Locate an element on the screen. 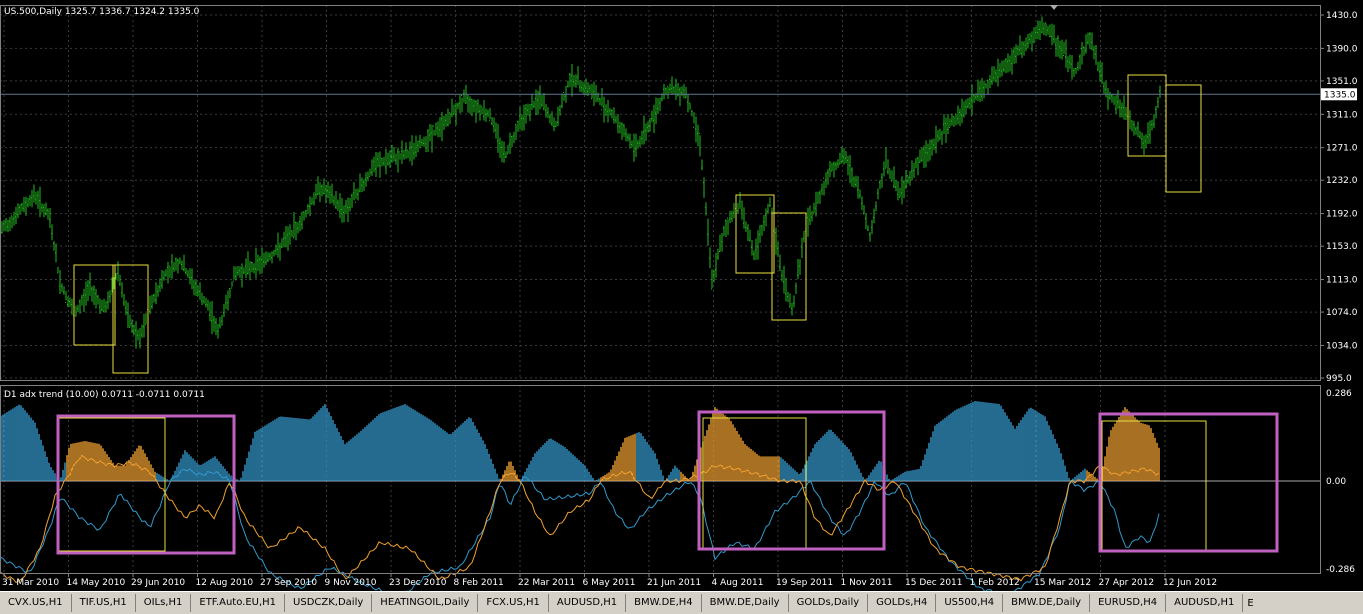 This screenshot has height=614, width=1363. chart-tab: FCX.US,H1 is located at coordinates (513, 603).